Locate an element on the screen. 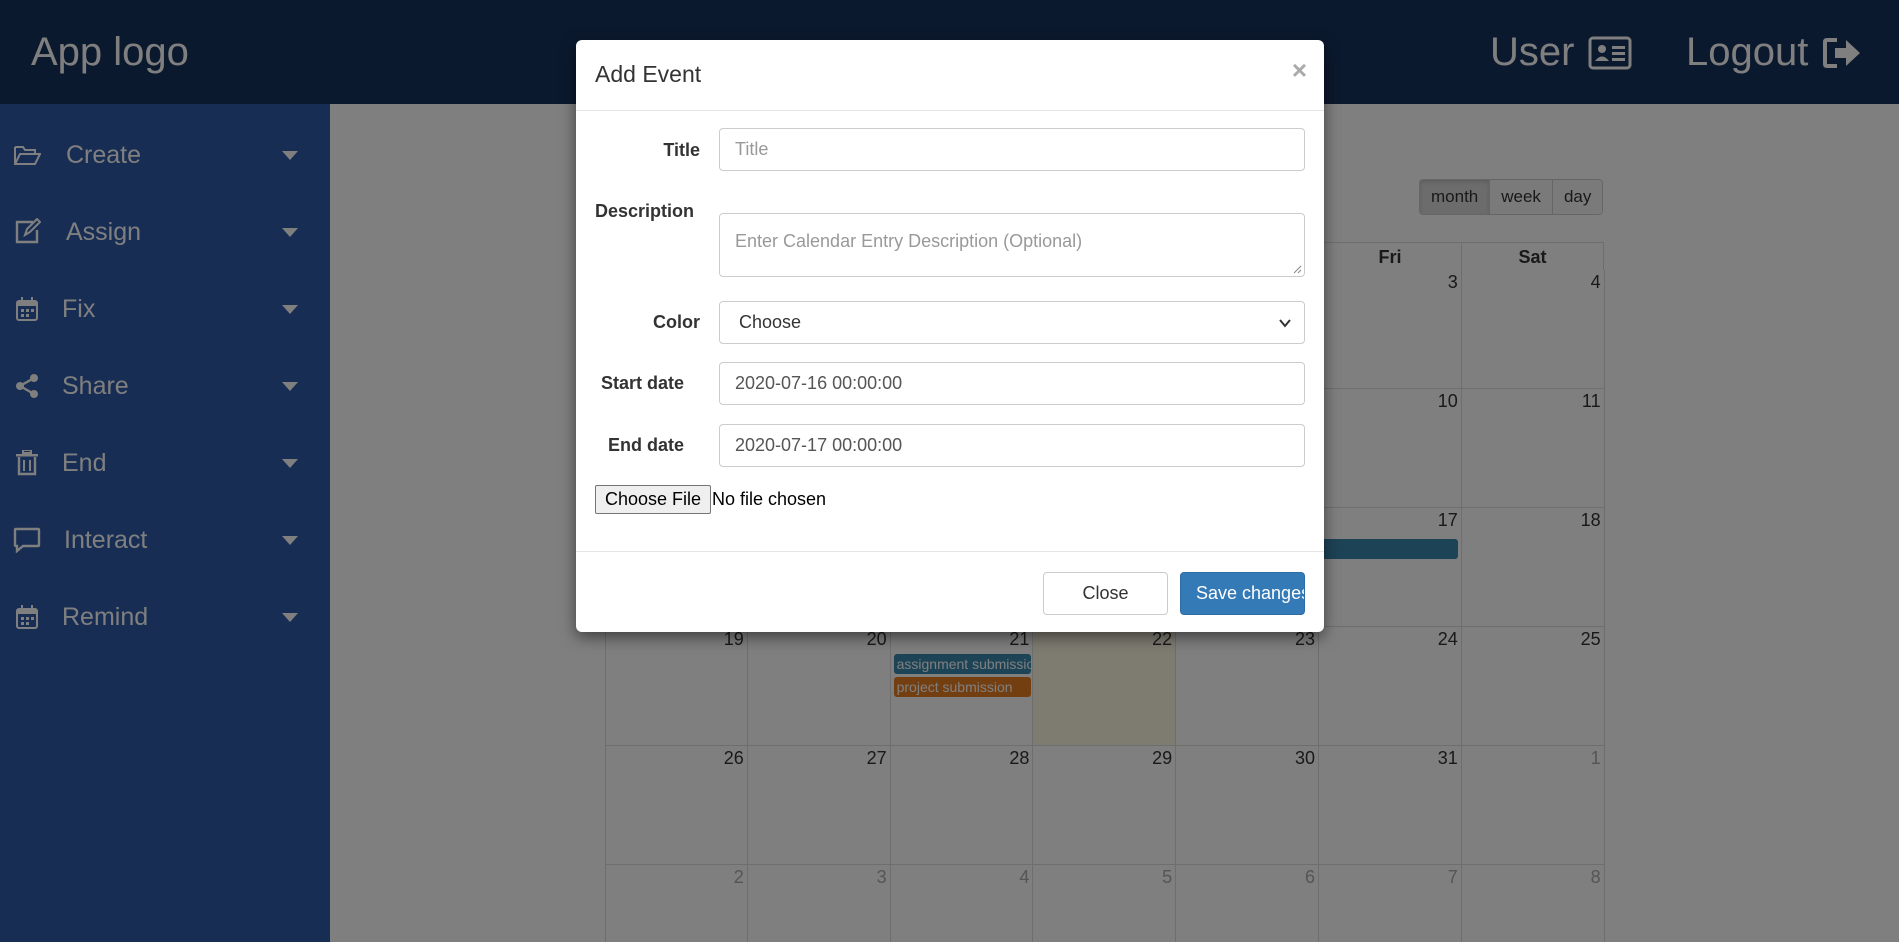 The width and height of the screenshot is (1899, 942). color-select-value: Choose is located at coordinates (770, 322).